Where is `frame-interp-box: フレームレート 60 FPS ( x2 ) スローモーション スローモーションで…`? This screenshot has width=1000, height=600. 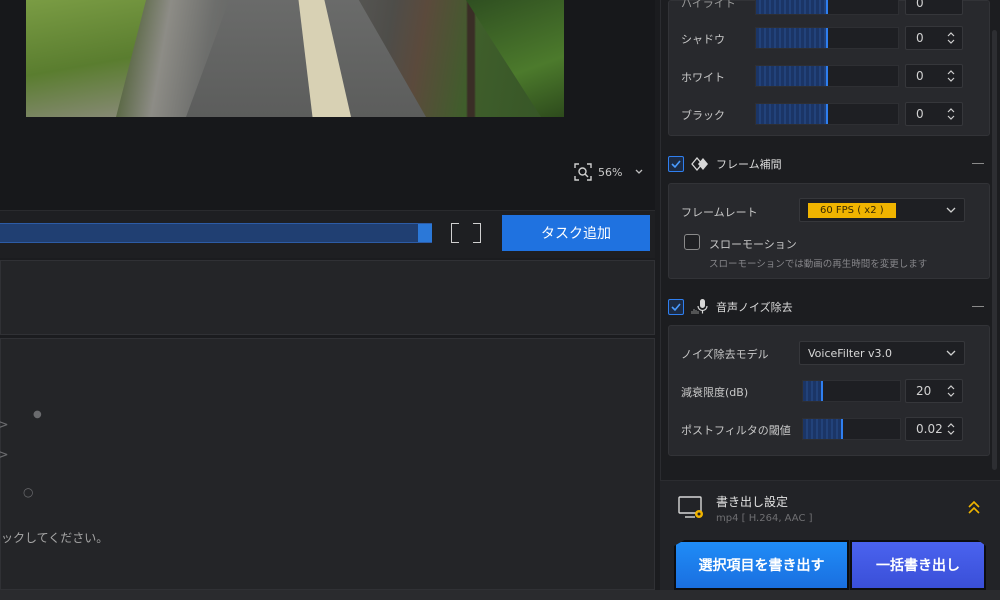
frame-interp-box: フレームレート 60 FPS ( x2 ) スローモーション スローモーションで… is located at coordinates (829, 231).